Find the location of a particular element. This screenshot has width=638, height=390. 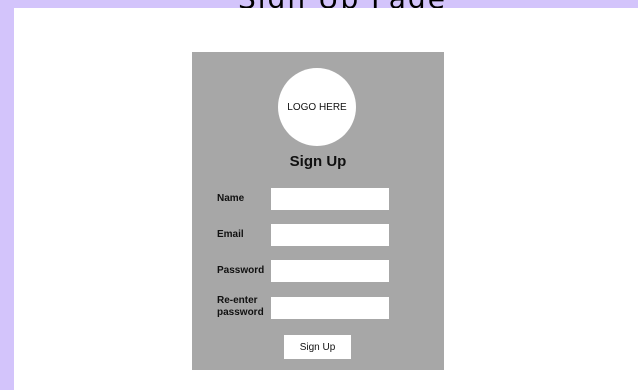

email-label: Email is located at coordinates (230, 234).